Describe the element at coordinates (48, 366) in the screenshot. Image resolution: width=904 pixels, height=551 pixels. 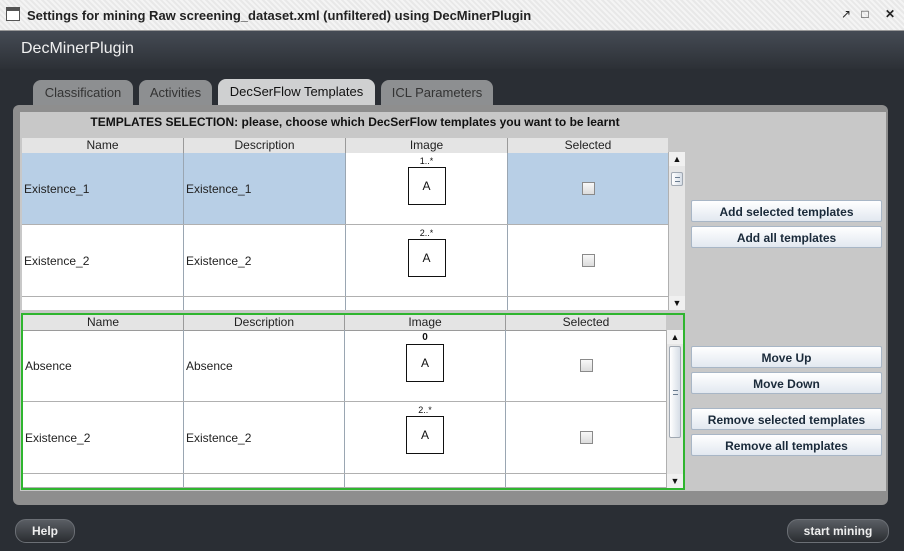
I see `cell-name: Absence` at that location.